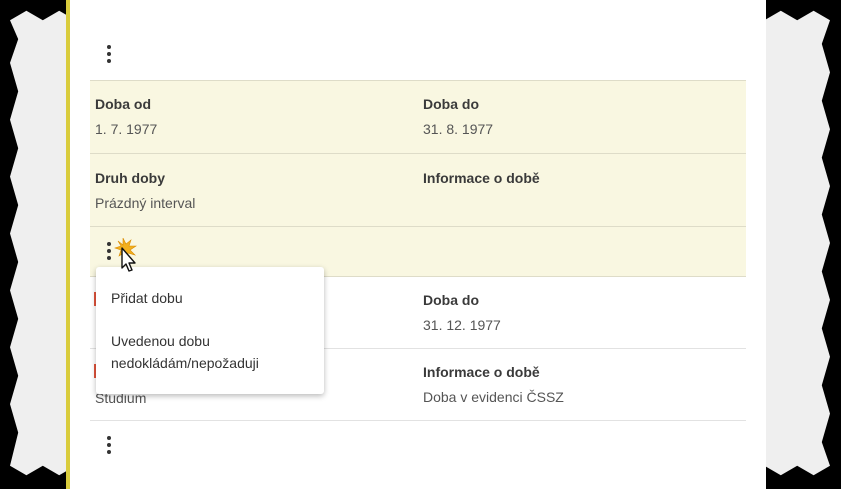  What do you see at coordinates (458, 129) in the screenshot?
I see `field-value: 31. 8. 1977` at bounding box center [458, 129].